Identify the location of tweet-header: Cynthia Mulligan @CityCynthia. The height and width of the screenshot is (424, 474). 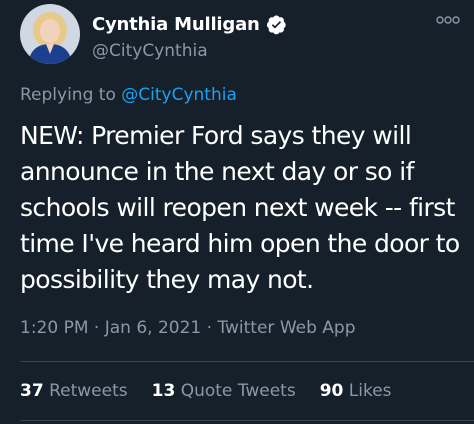
(240, 37).